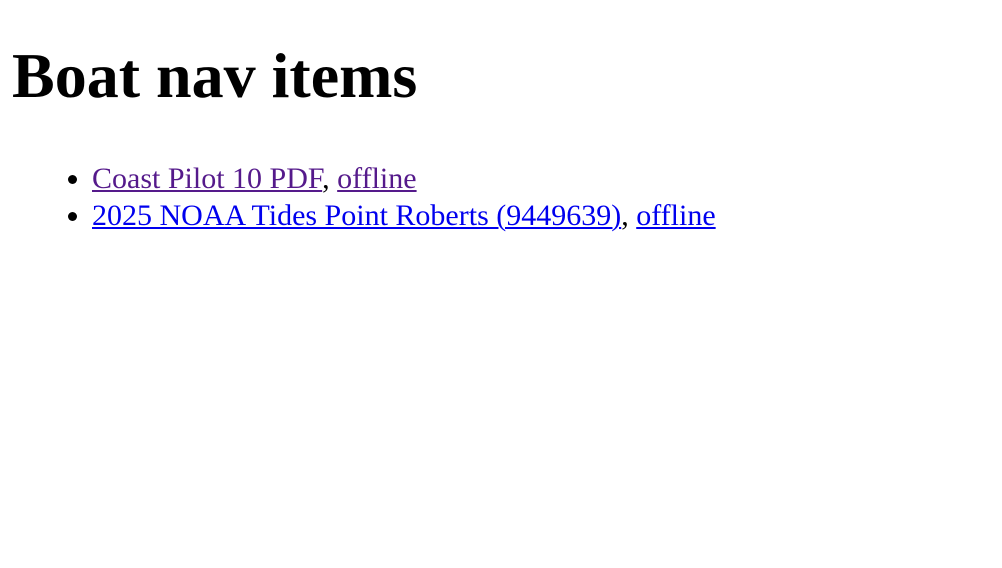  What do you see at coordinates (207, 178) in the screenshot?
I see `coast-pilot-link: Coast Pilot 10 PDF` at bounding box center [207, 178].